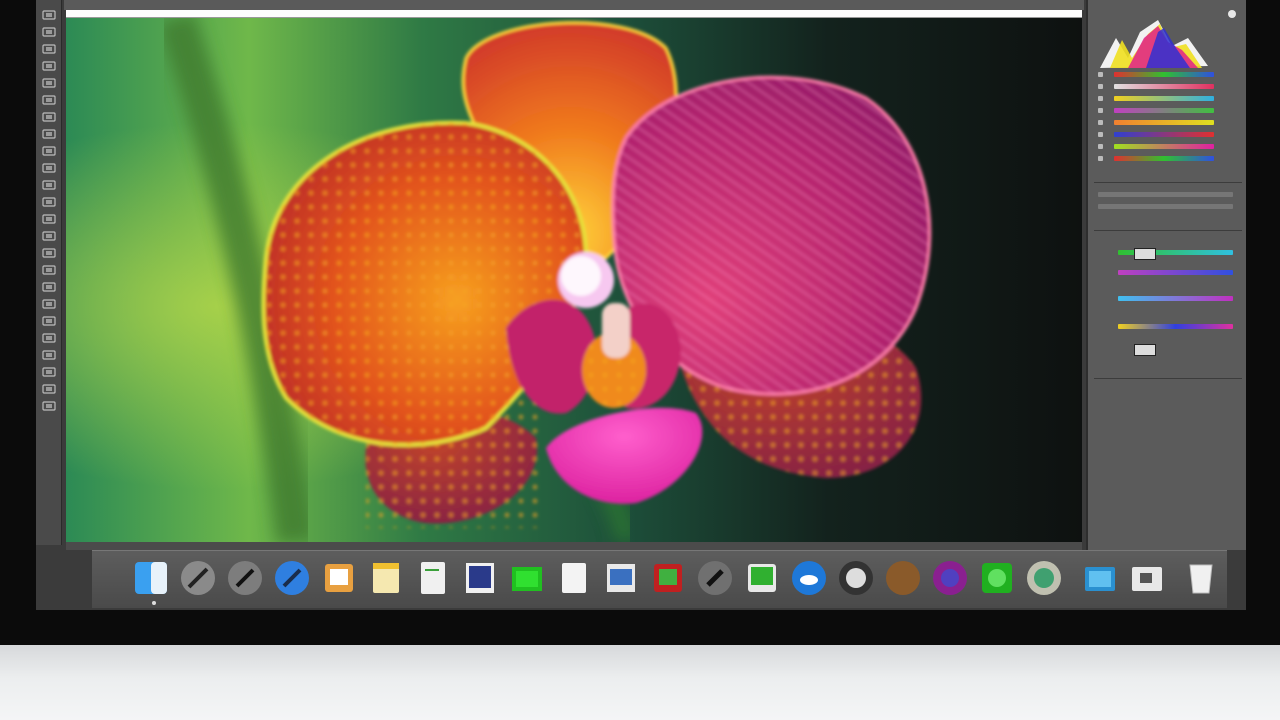 The width and height of the screenshot is (1280, 720). Describe the element at coordinates (668, 578) in the screenshot. I see `photo-booth-icon` at that location.